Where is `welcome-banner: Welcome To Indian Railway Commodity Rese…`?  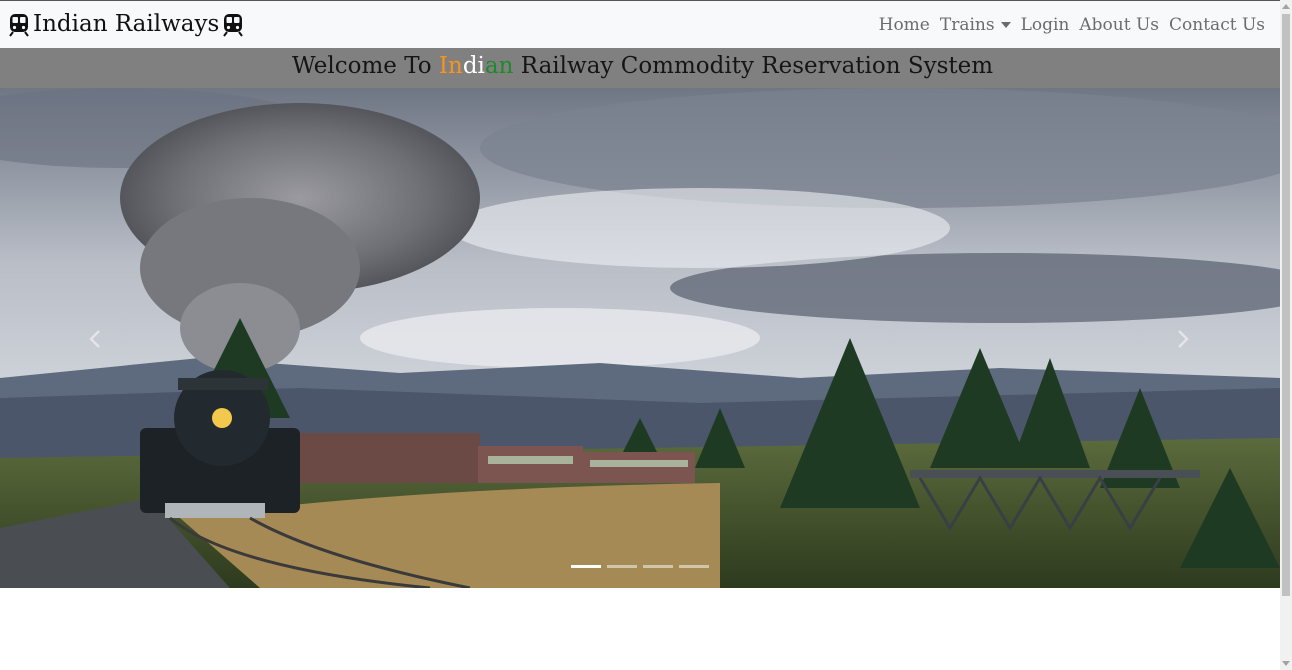 welcome-banner: Welcome To Indian Railway Commodity Rese… is located at coordinates (640, 68).